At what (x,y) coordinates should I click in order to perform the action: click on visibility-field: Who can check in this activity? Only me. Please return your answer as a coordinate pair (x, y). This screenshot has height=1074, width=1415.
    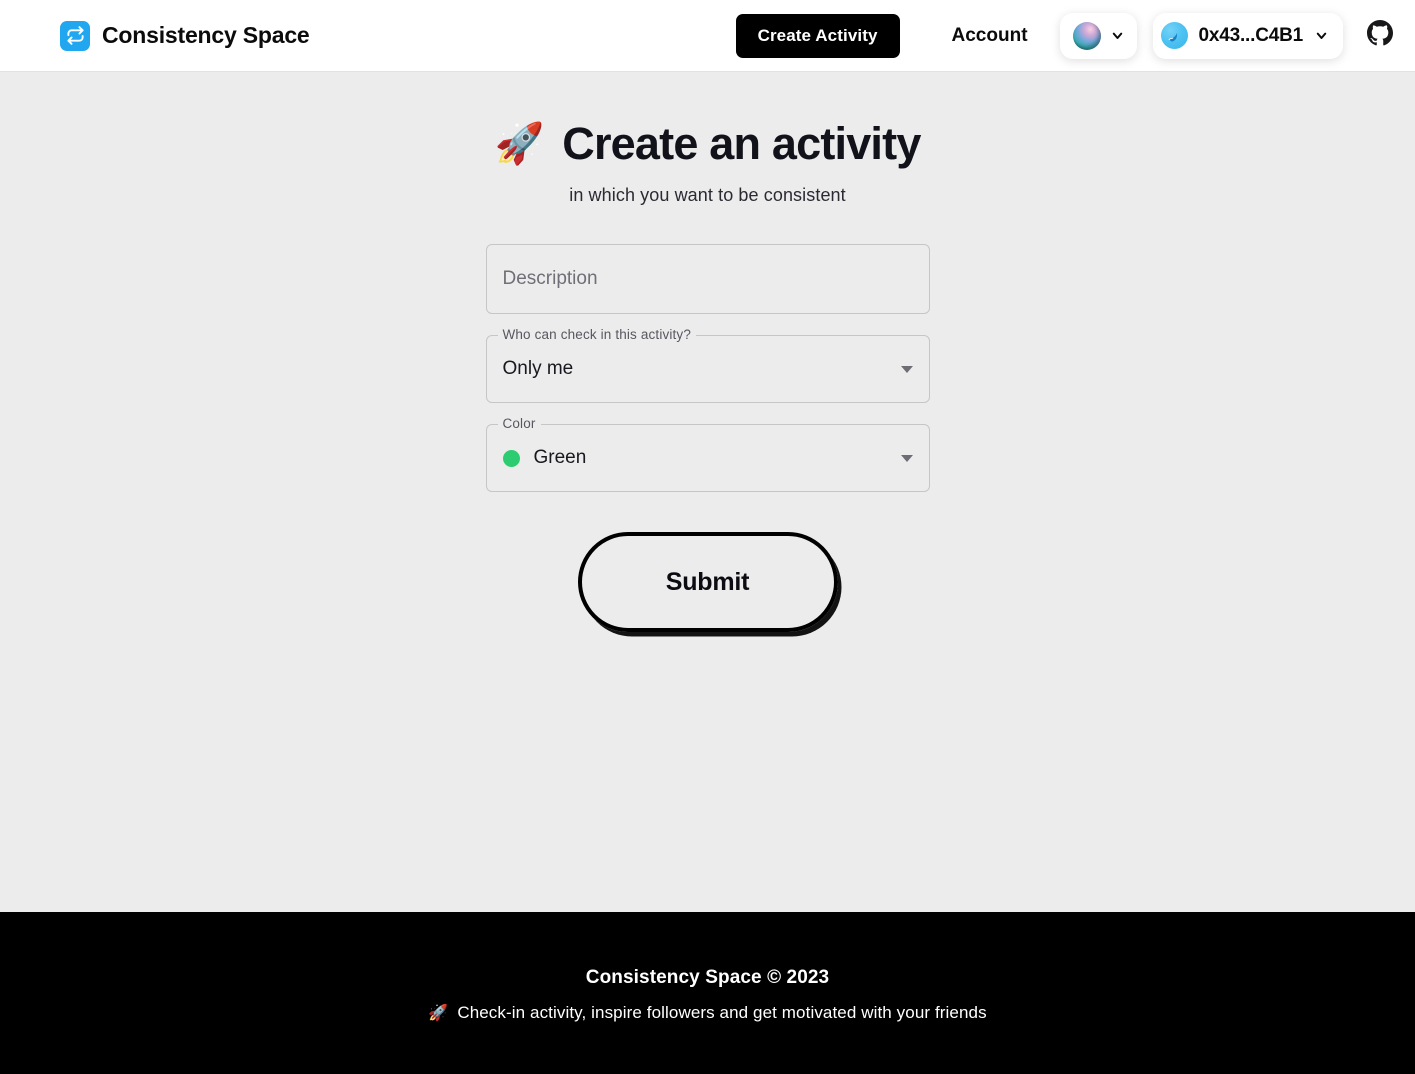
    Looking at the image, I should click on (707, 366).